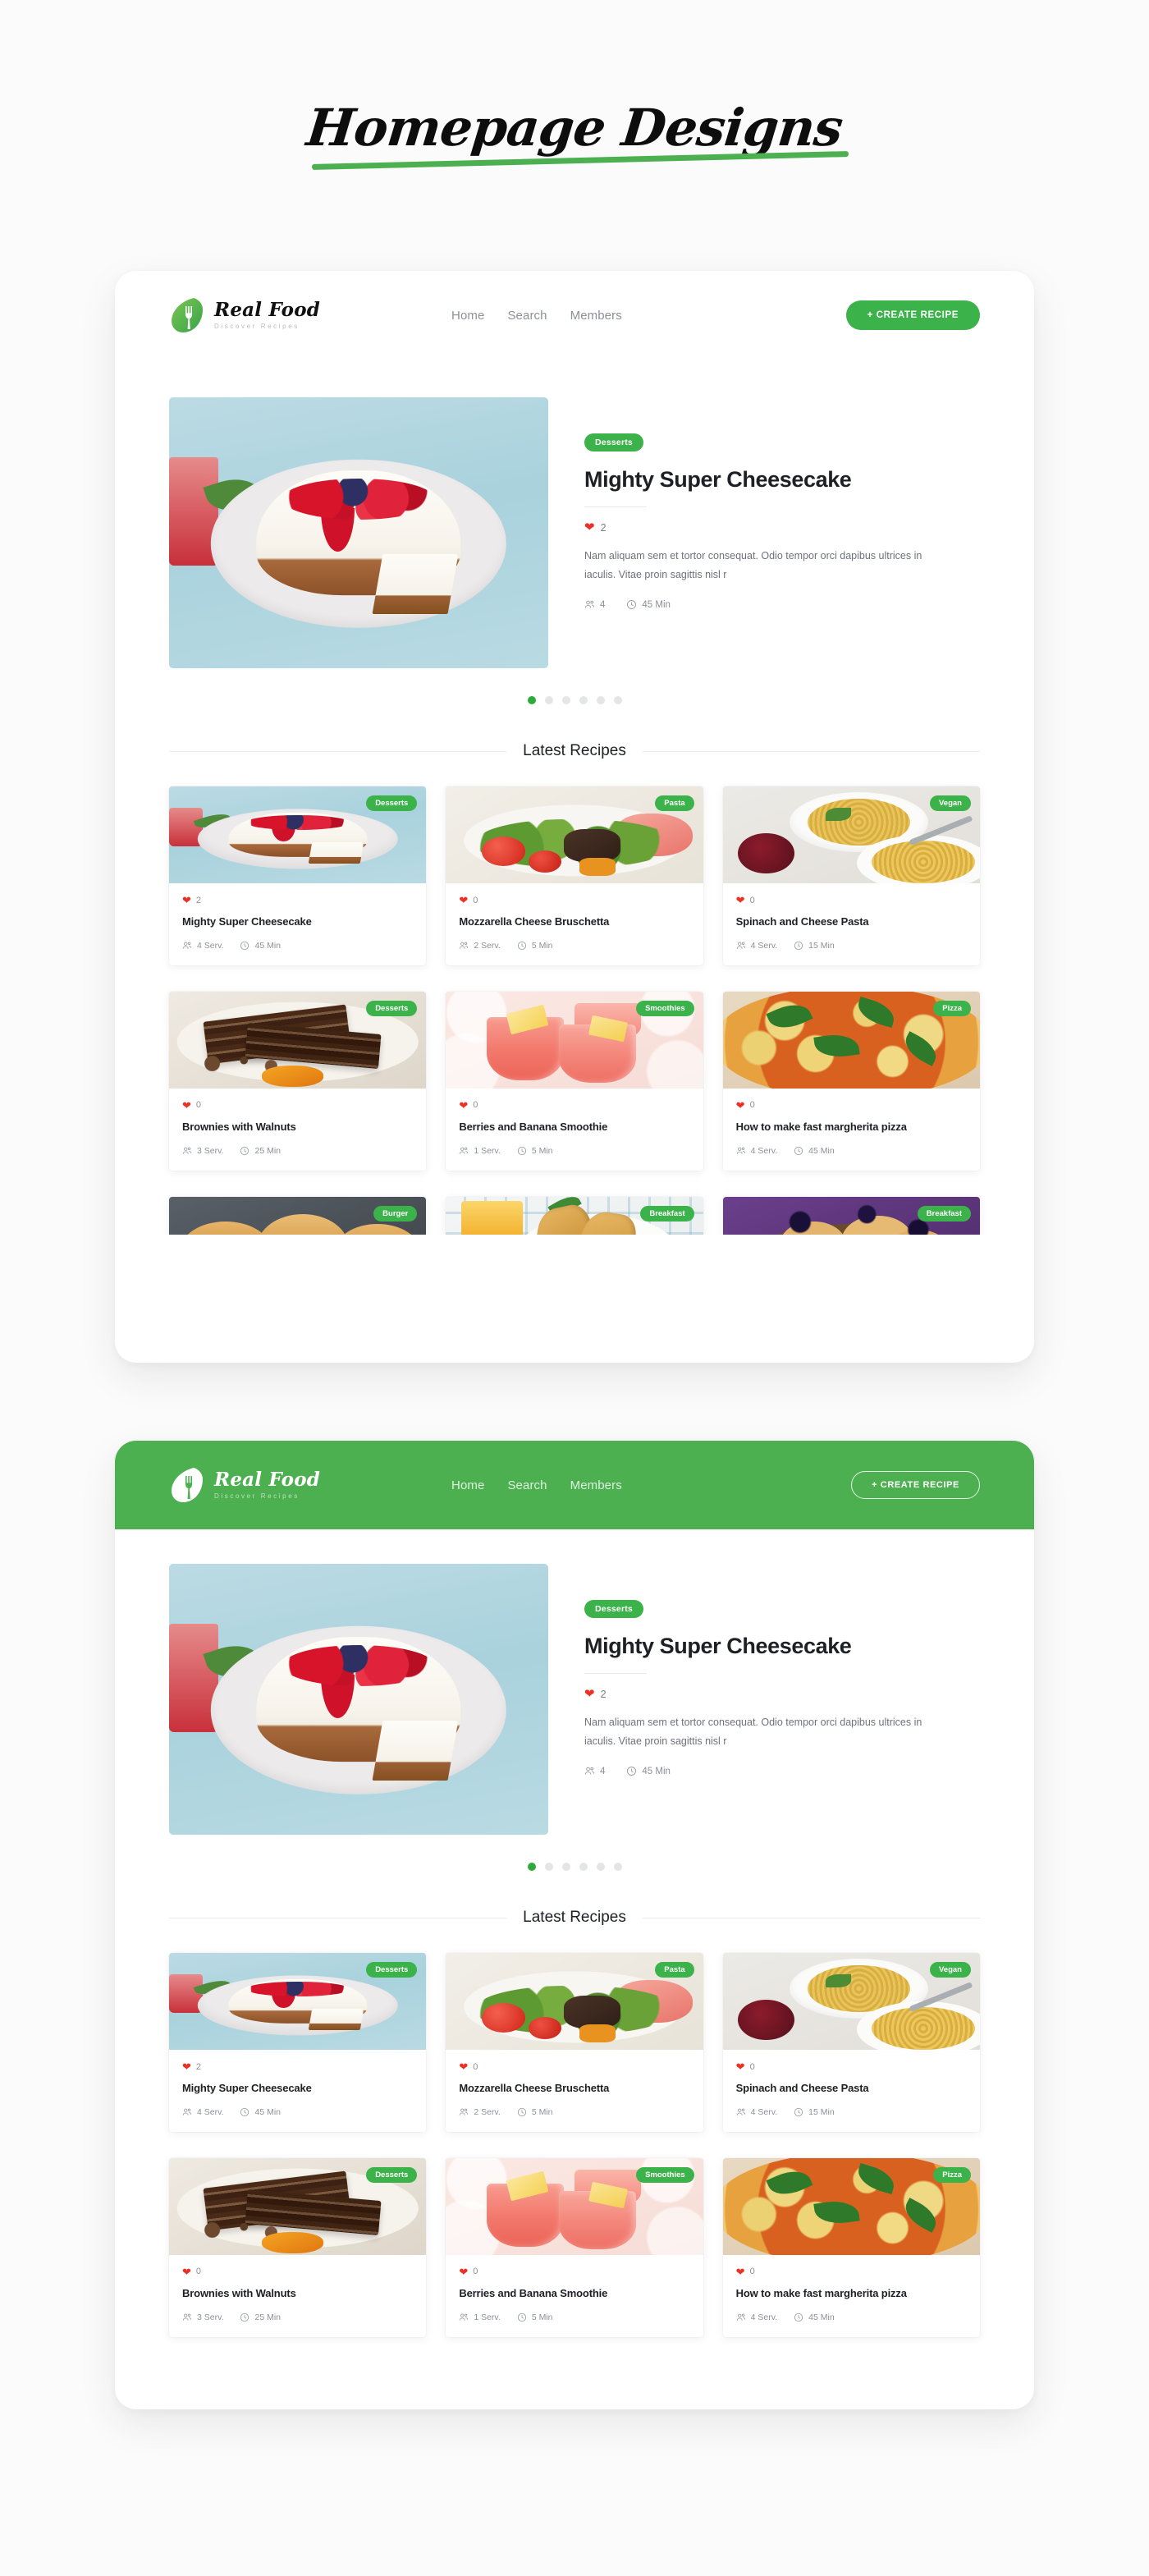 The image size is (1149, 2576). What do you see at coordinates (198, 2066) in the screenshot?
I see `recipe-card-likes-count: 2` at bounding box center [198, 2066].